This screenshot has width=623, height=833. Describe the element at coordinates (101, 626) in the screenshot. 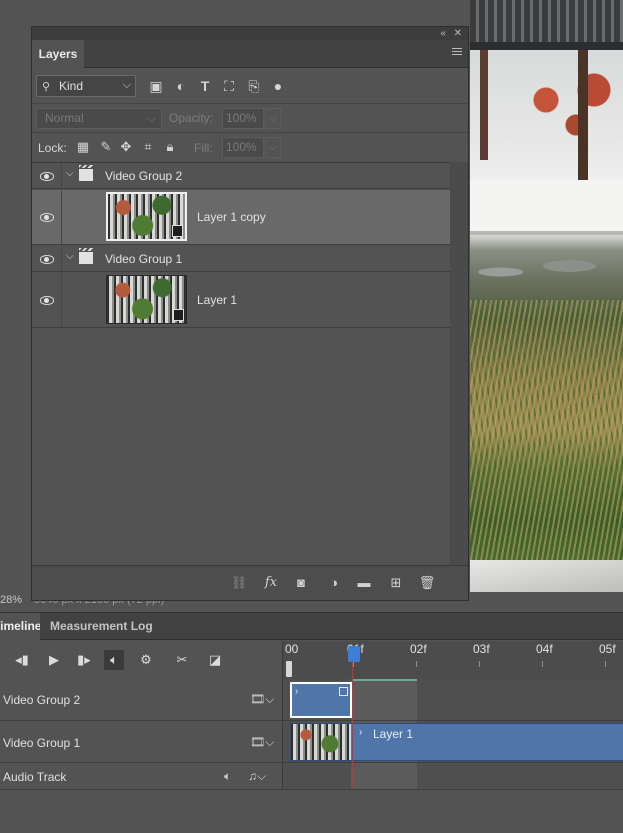

I see `tab-measurement-log: Measurement Log` at that location.